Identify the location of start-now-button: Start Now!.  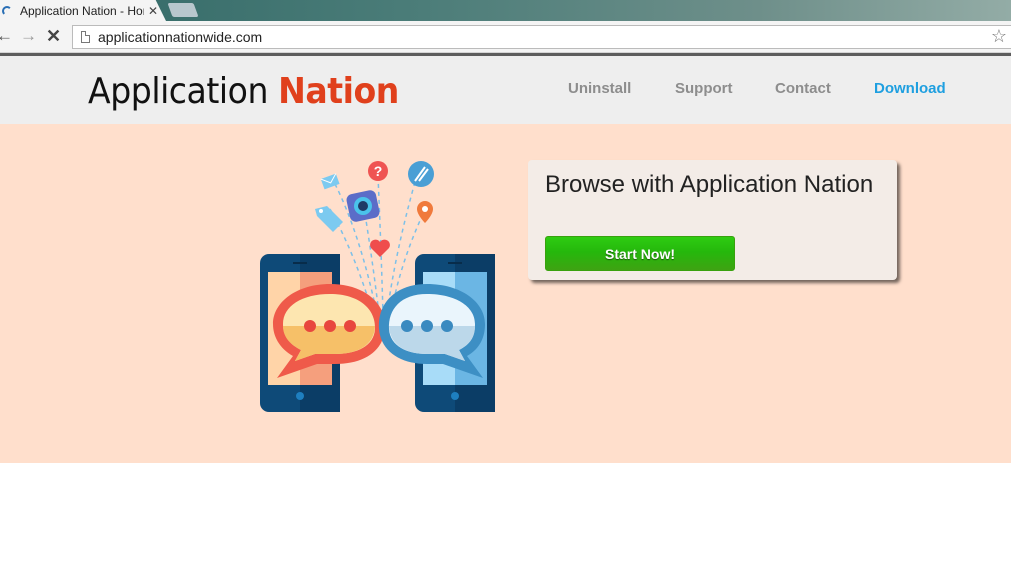
(640, 253).